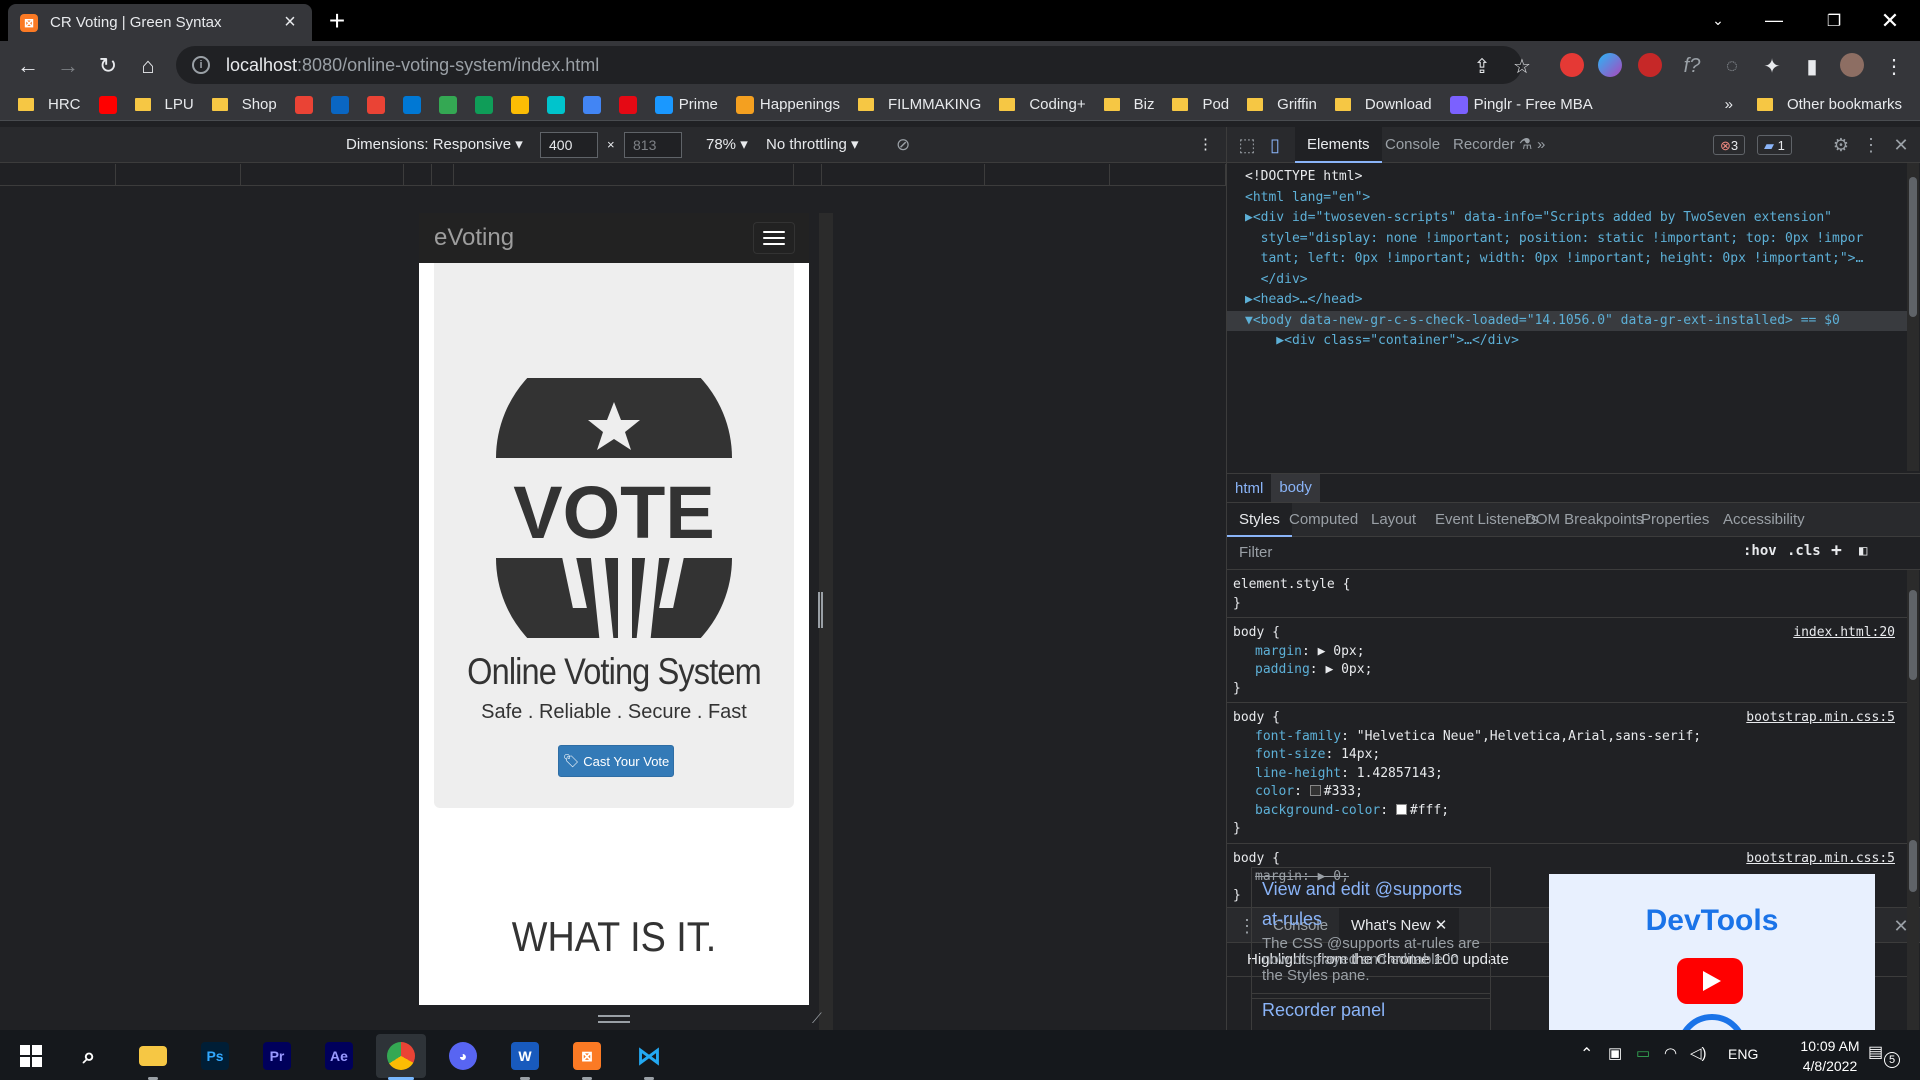 This screenshot has width=1920, height=1080. Describe the element at coordinates (1812, 66) in the screenshot. I see `side-panel-icon: ▮` at that location.